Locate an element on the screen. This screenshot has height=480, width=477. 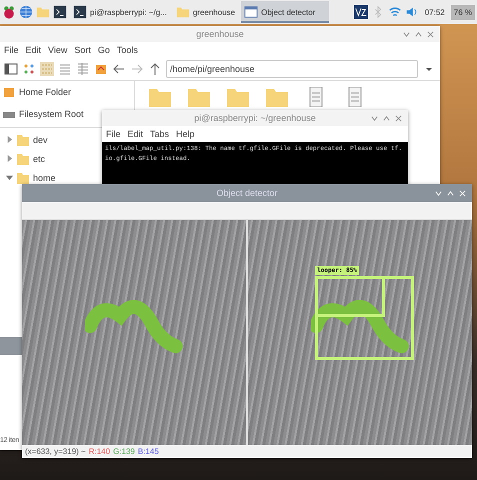
clock: 07:52 is located at coordinates (435, 12).